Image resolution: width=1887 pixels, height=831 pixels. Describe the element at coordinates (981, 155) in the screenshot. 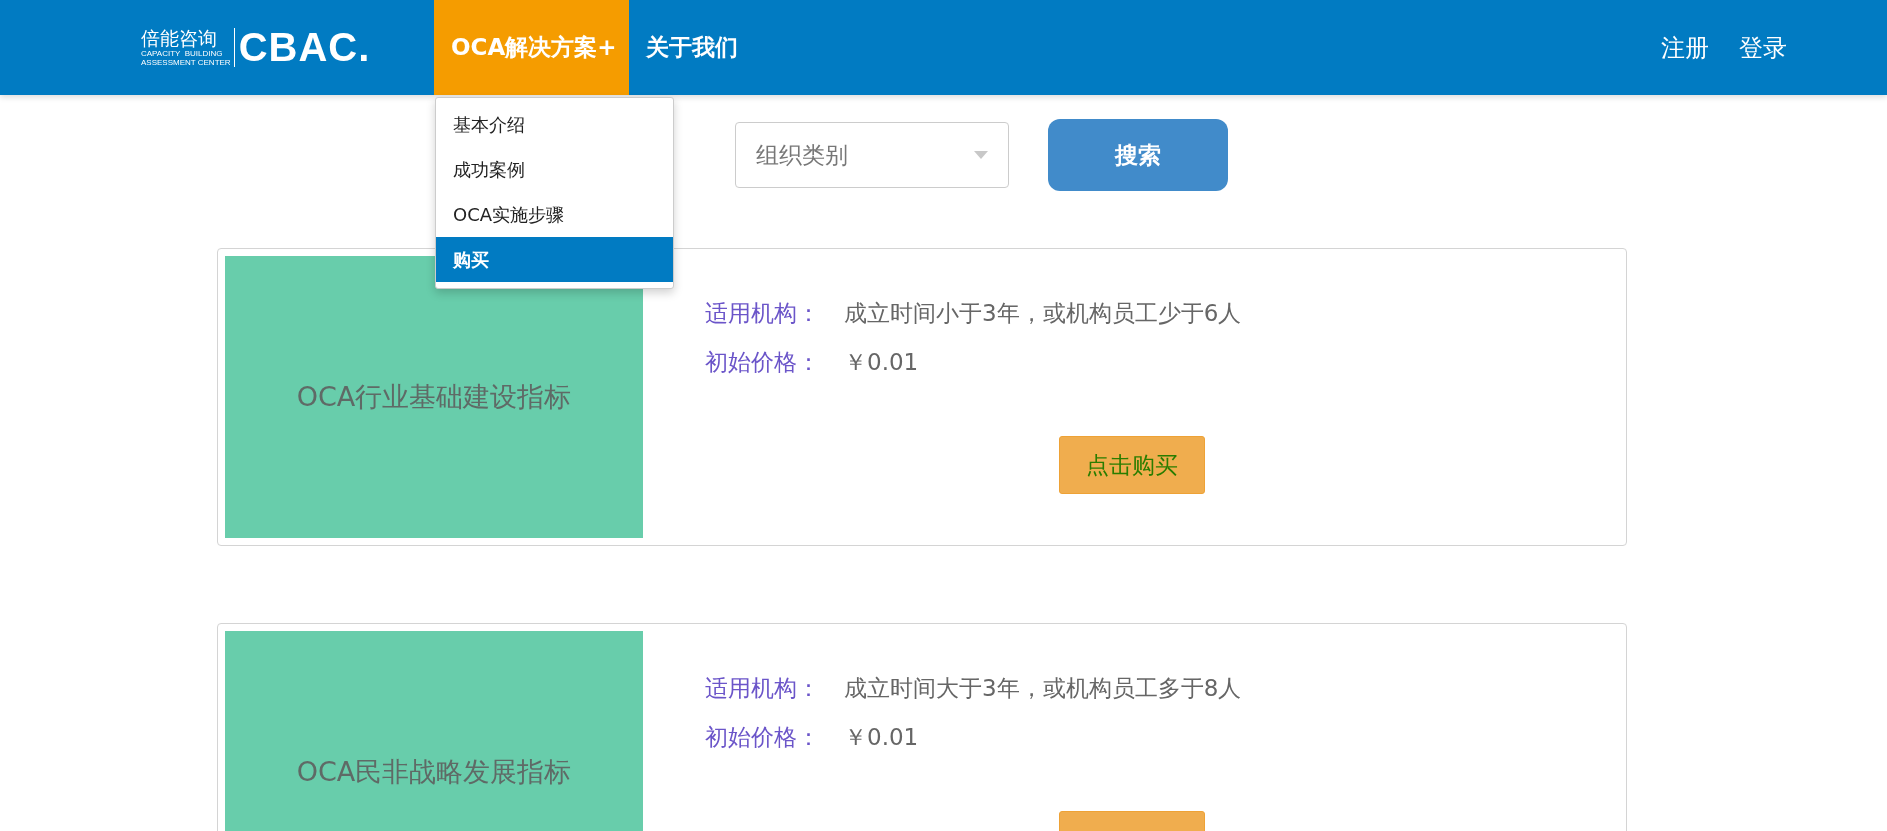

I see `caret-icon` at that location.